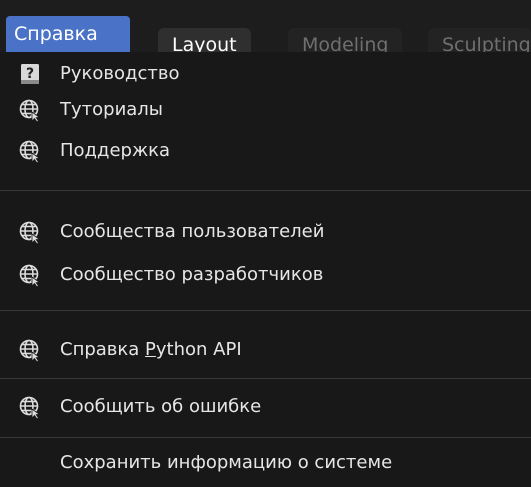 This screenshot has height=487, width=531. I want to click on label-suffix: ython API, so click(198, 349).